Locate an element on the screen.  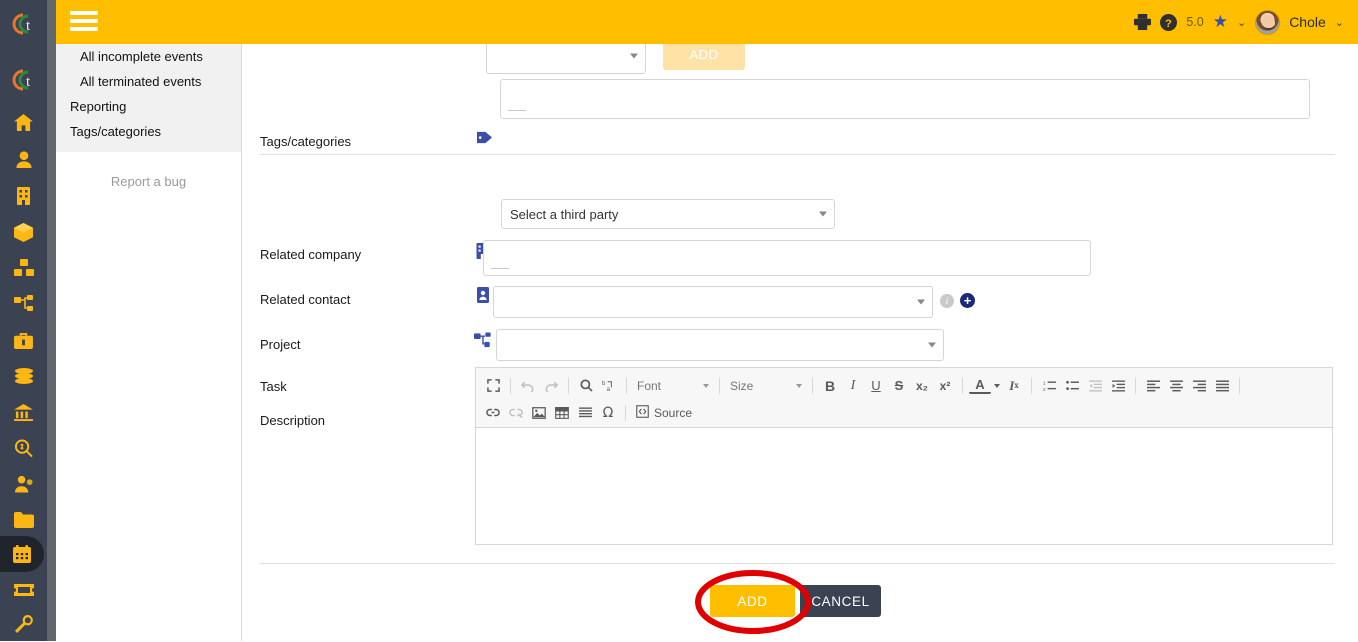
report-a-bug-link: Report a bug is located at coordinates (148, 181).